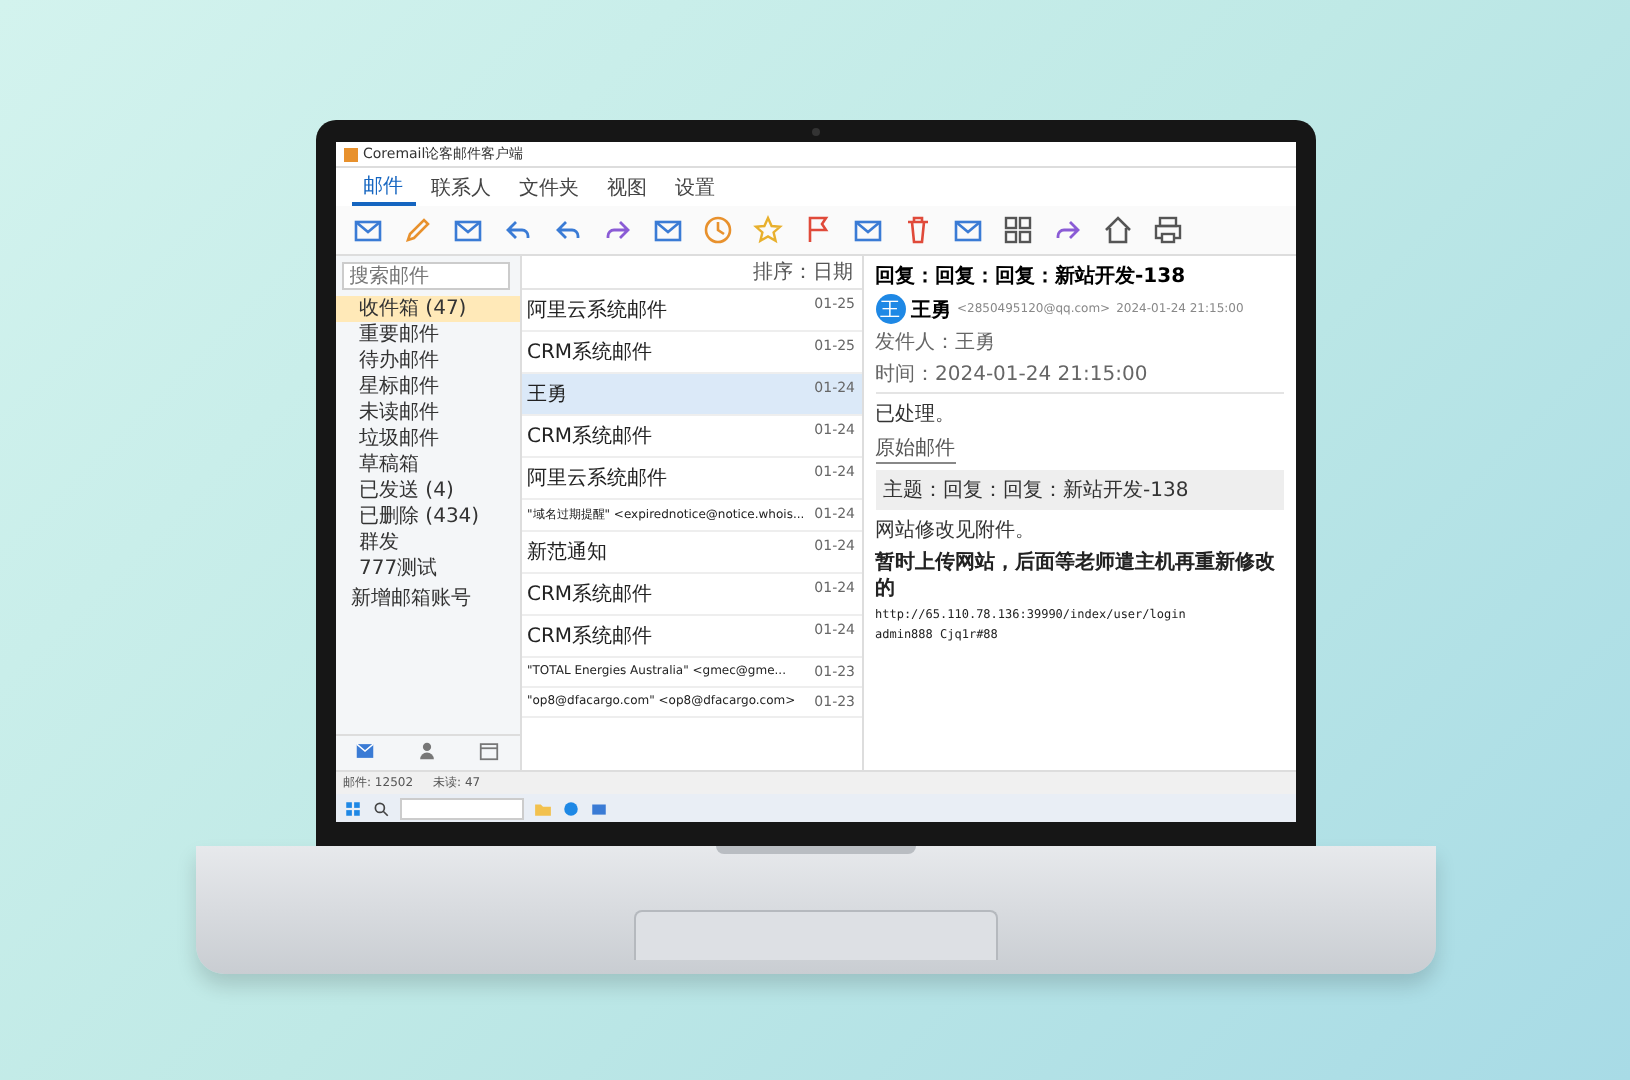  I want to click on folder-item: 星标邮件, so click(427, 387).